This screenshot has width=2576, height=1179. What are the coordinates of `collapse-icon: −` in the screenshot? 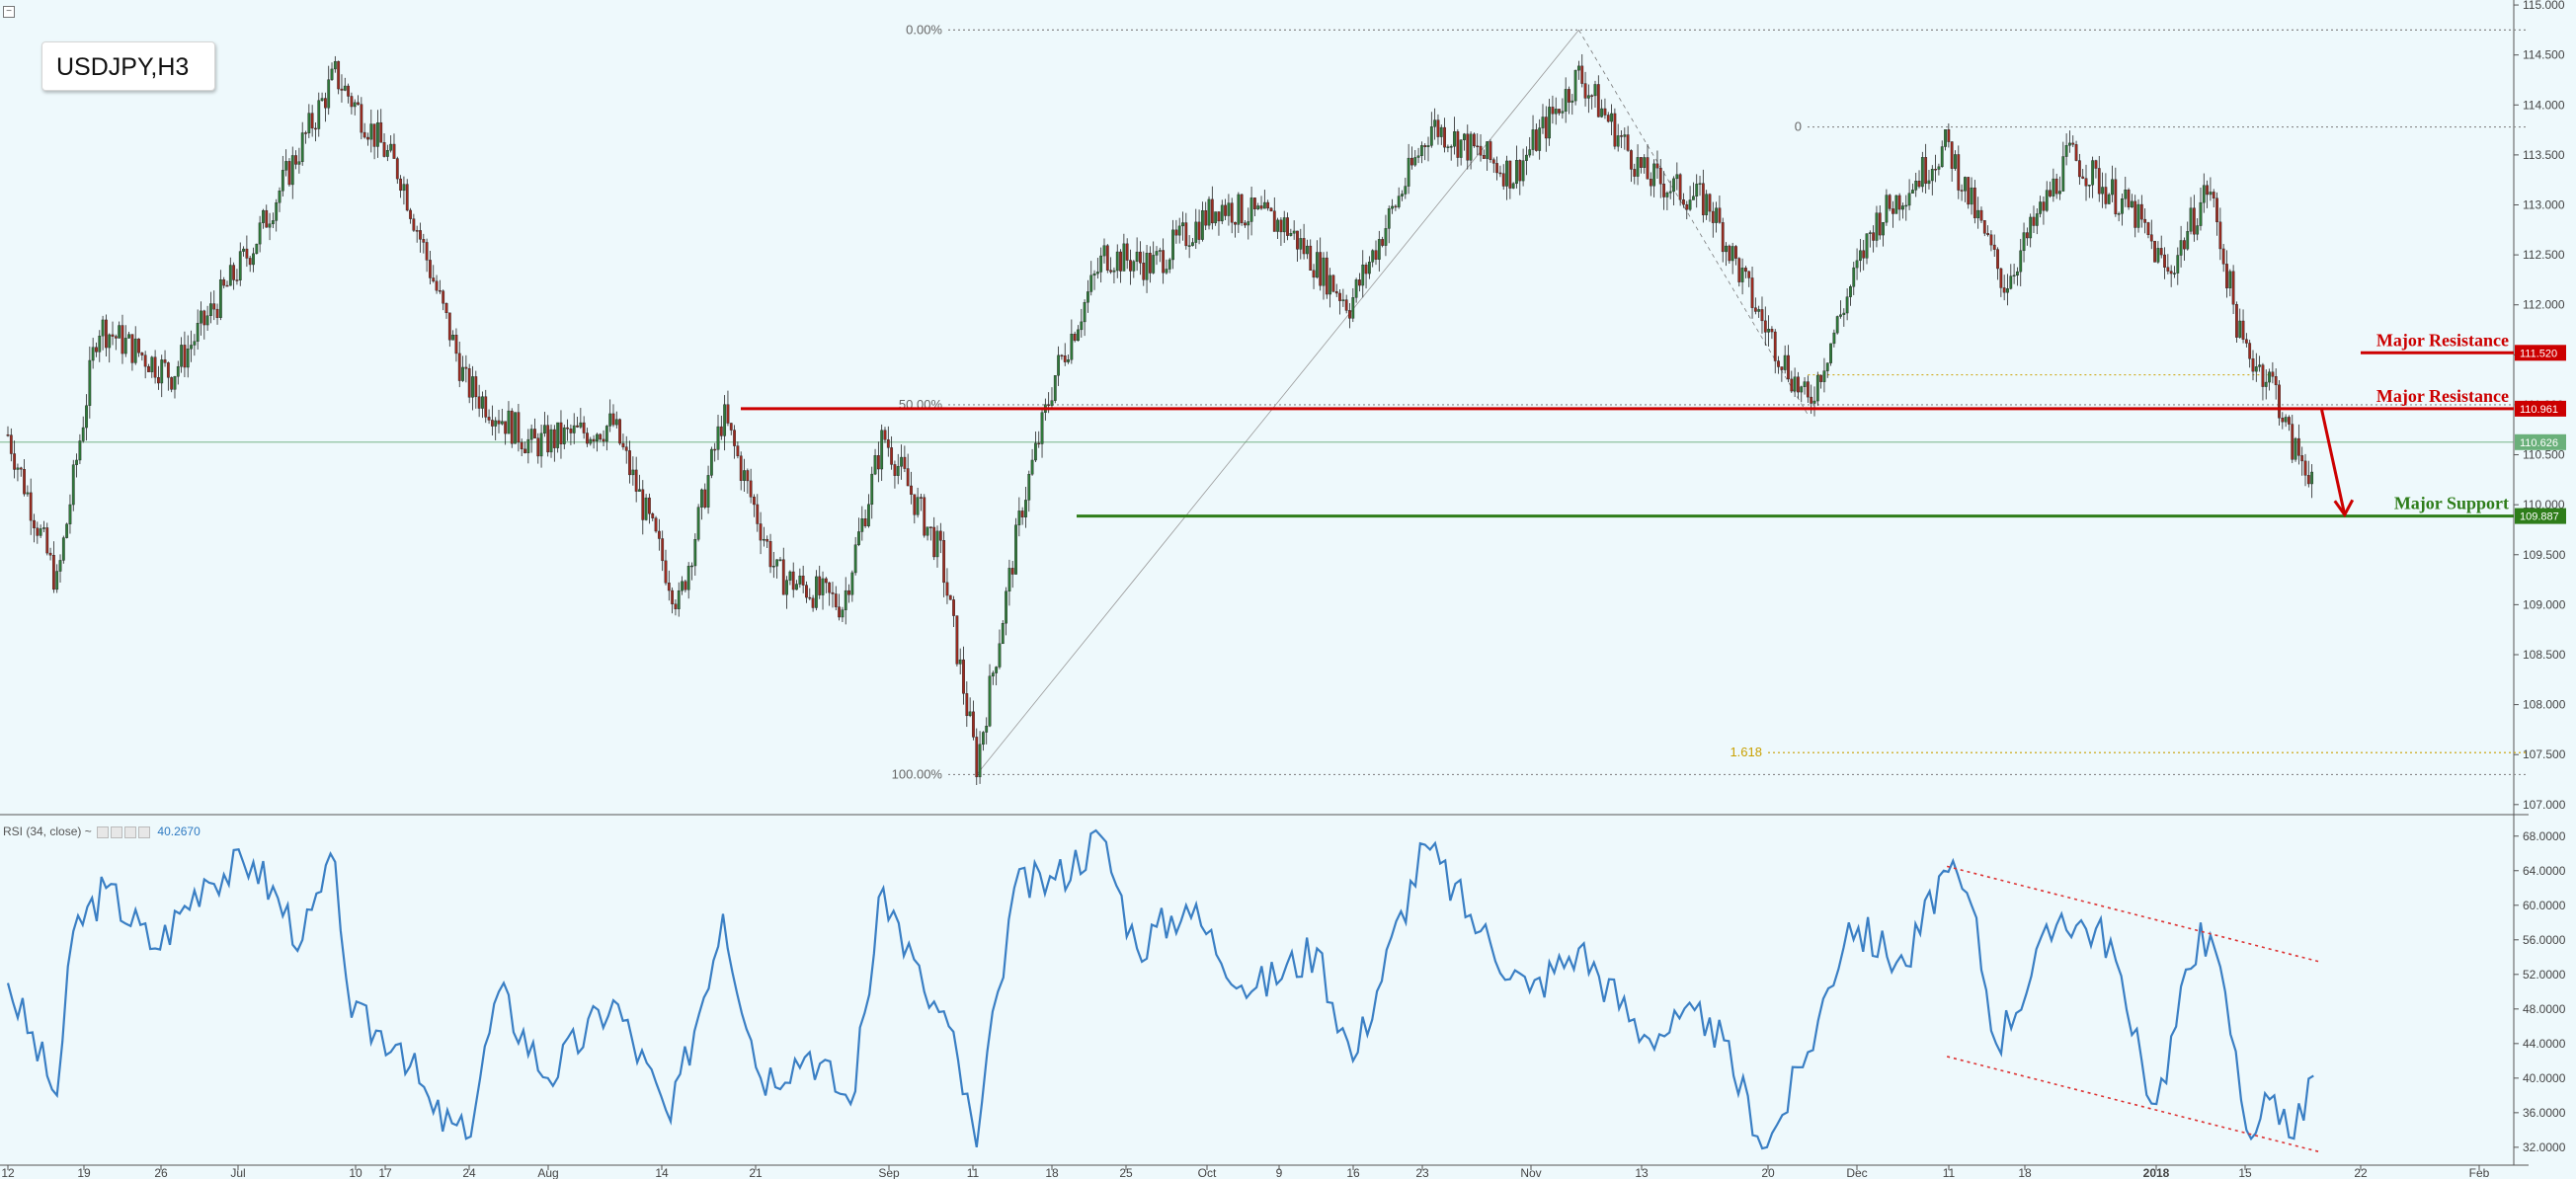 It's located at (9, 12).